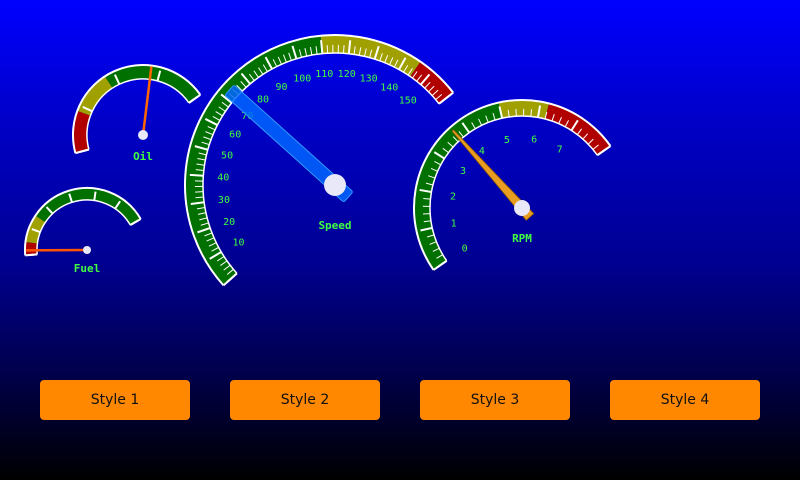  I want to click on rpm-tick-label: 5, so click(507, 140).